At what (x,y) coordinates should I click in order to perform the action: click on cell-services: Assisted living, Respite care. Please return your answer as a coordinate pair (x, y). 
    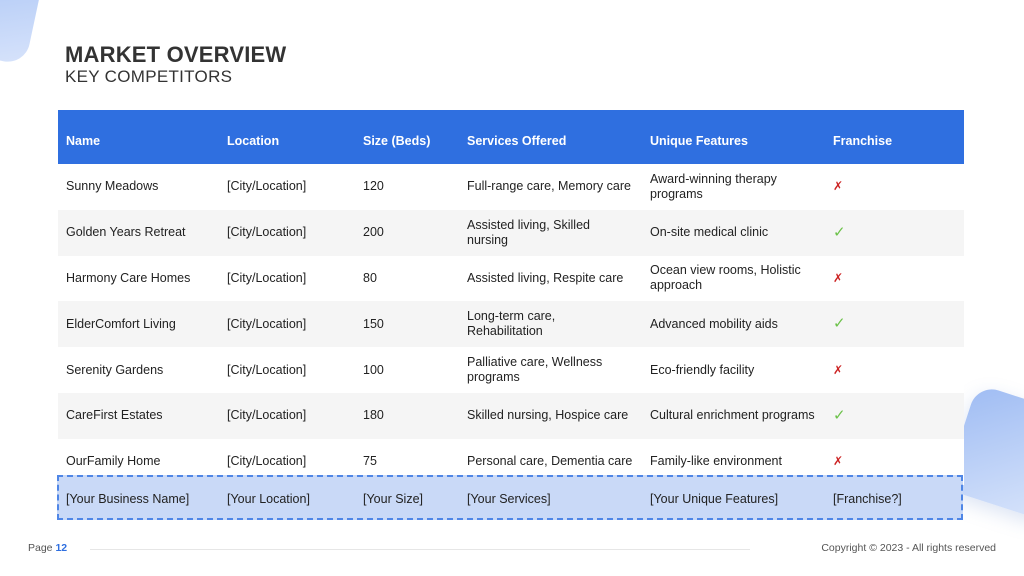
    Looking at the image, I should click on (550, 278).